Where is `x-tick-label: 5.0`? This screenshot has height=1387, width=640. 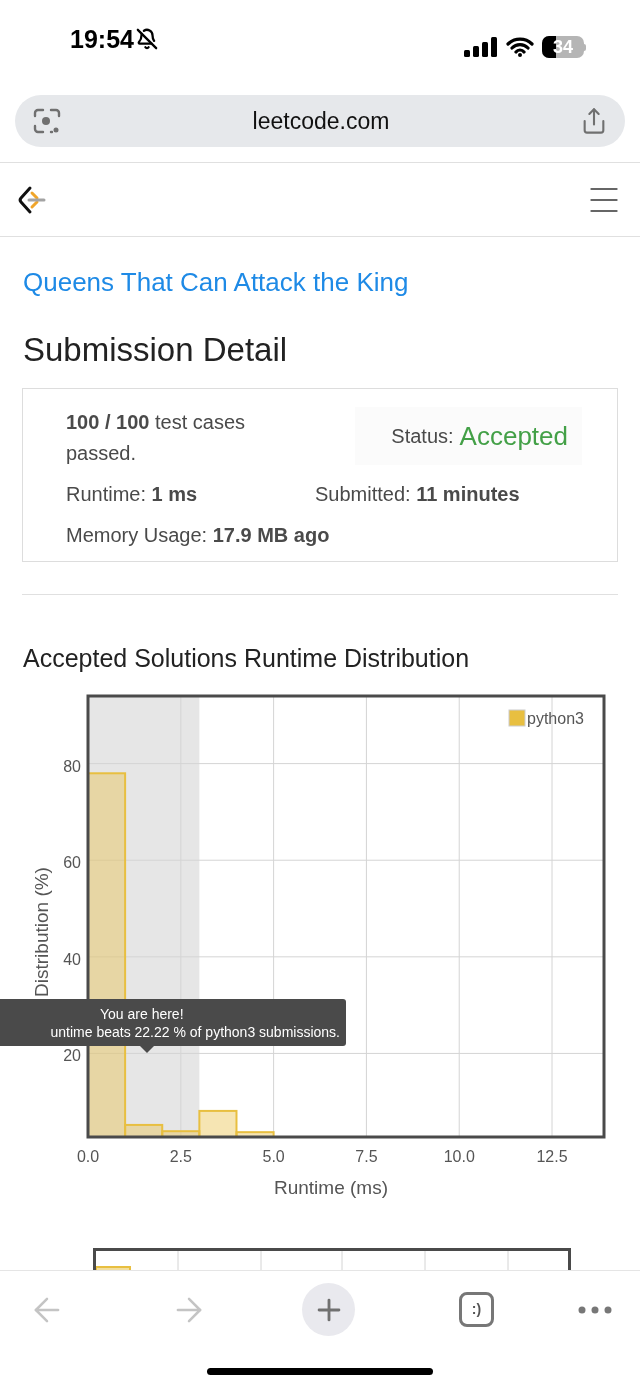 x-tick-label: 5.0 is located at coordinates (273, 1156).